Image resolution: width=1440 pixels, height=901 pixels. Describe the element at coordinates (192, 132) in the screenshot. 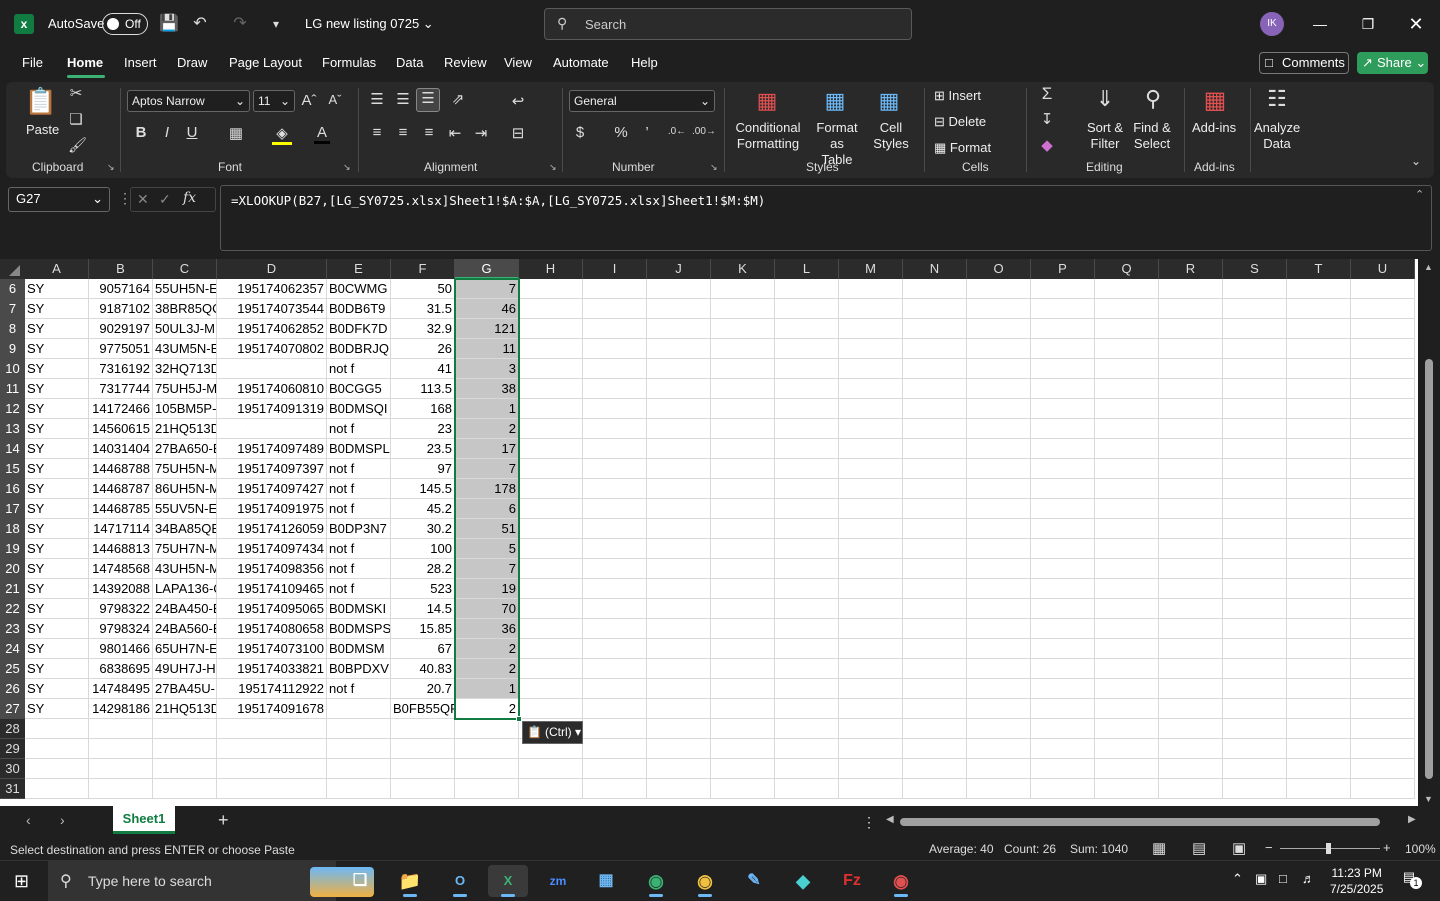

I see `underline-icon: U` at that location.